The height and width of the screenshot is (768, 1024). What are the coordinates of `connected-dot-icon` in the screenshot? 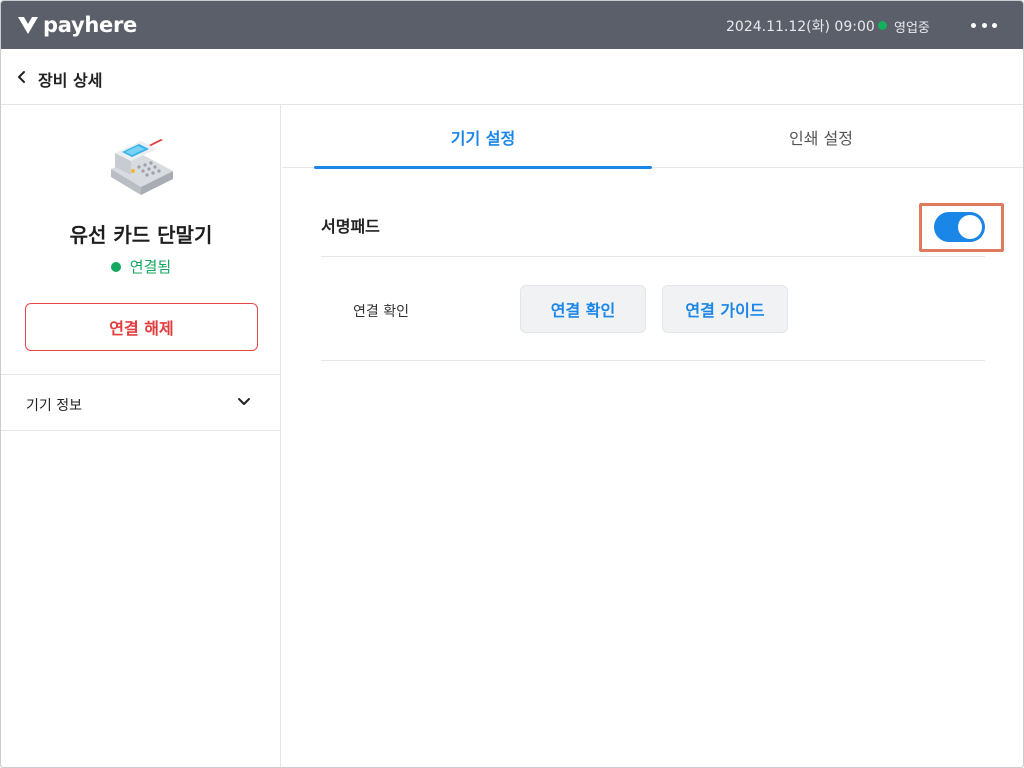 It's located at (115, 266).